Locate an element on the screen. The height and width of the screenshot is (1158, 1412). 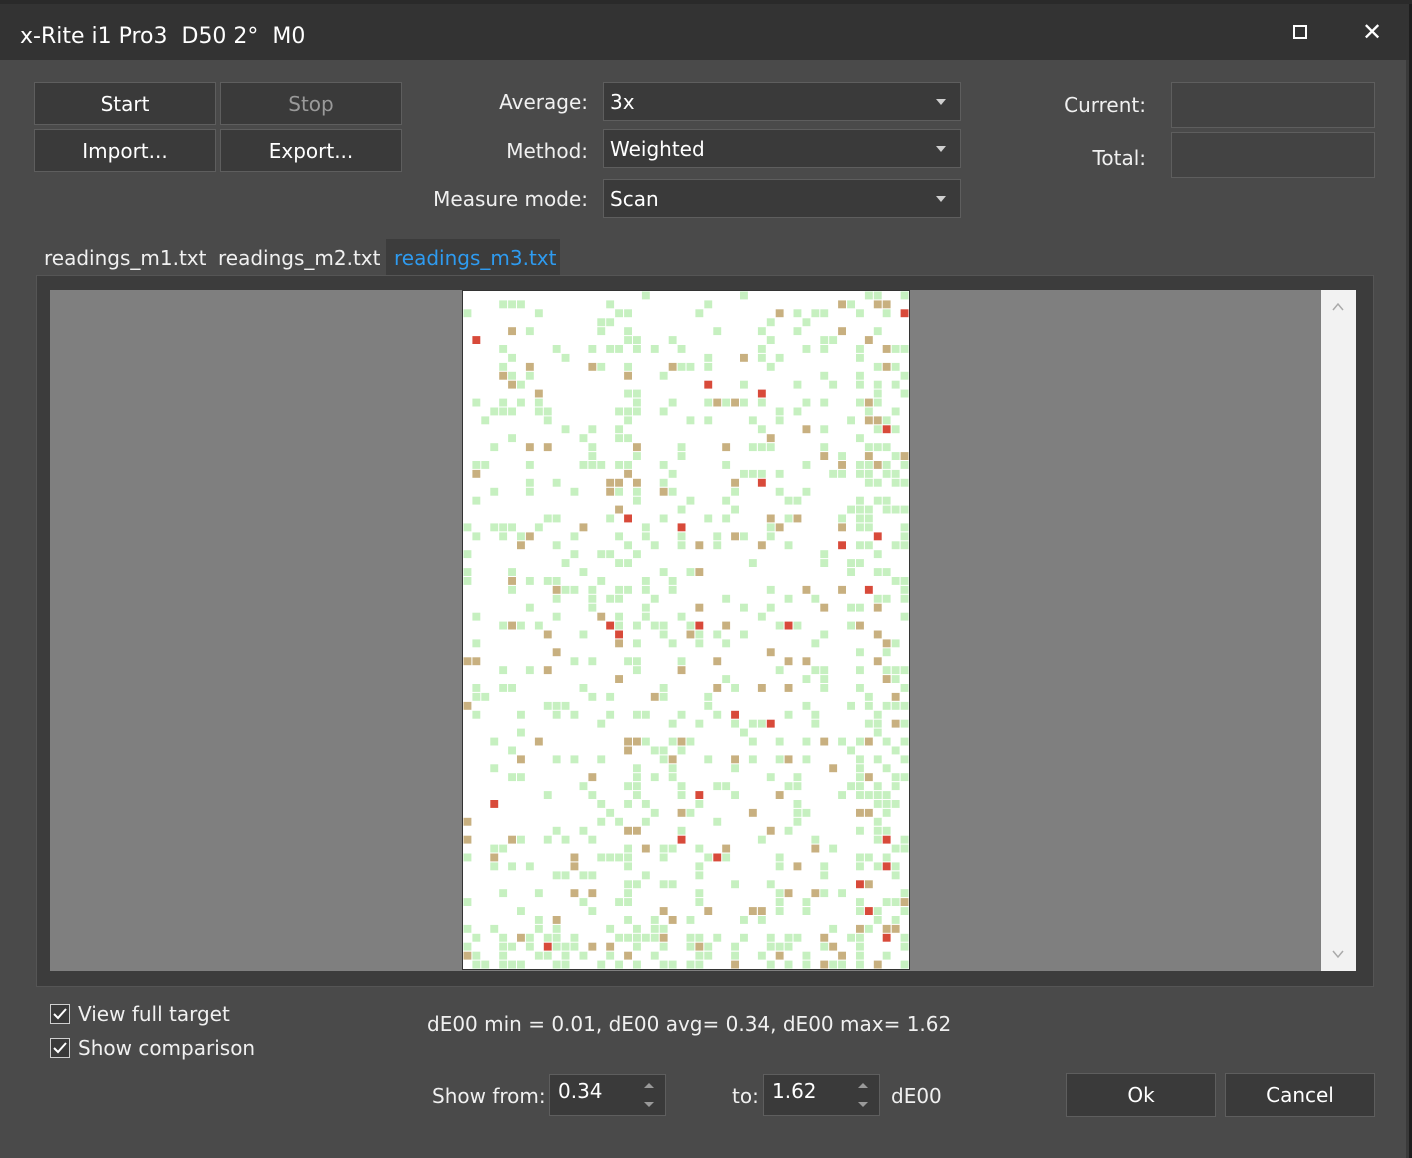
stop-button: Stop is located at coordinates (311, 103).